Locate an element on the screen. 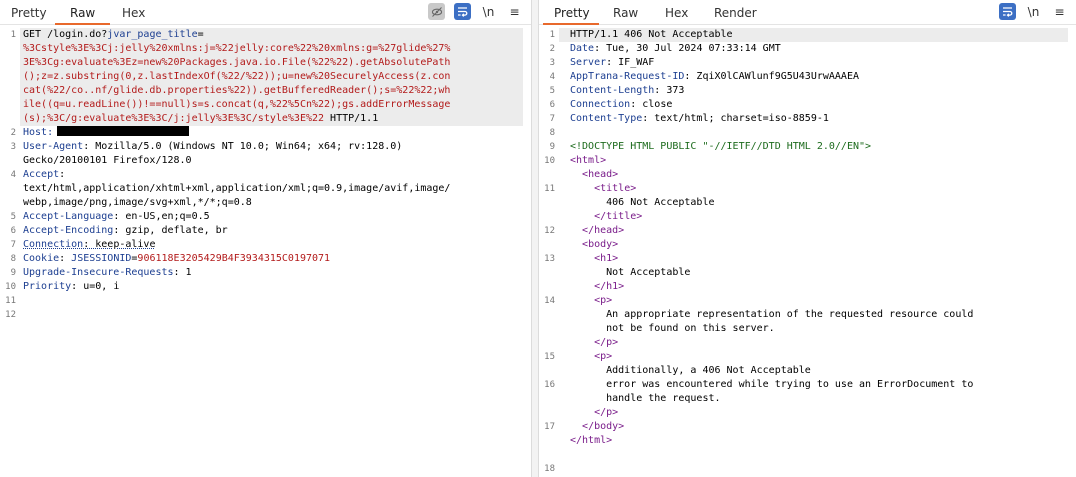 This screenshot has height=477, width=1076. code-token: Connection is located at coordinates (53, 244).